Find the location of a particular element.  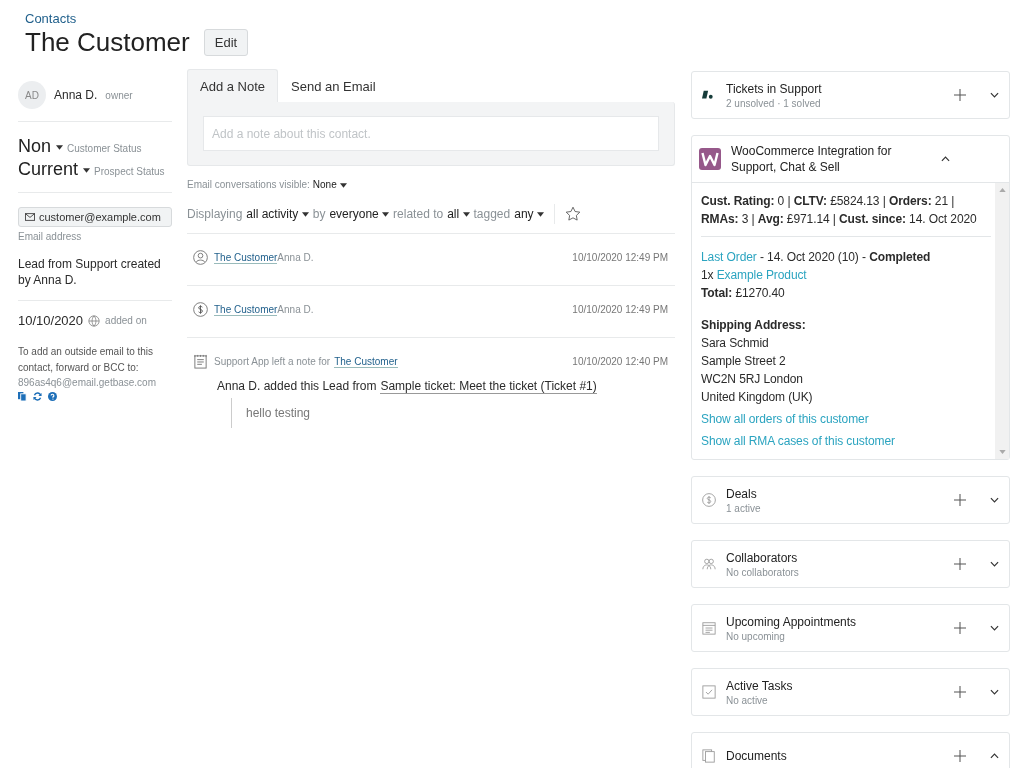

address-line: Sara Schmid is located at coordinates (735, 343).